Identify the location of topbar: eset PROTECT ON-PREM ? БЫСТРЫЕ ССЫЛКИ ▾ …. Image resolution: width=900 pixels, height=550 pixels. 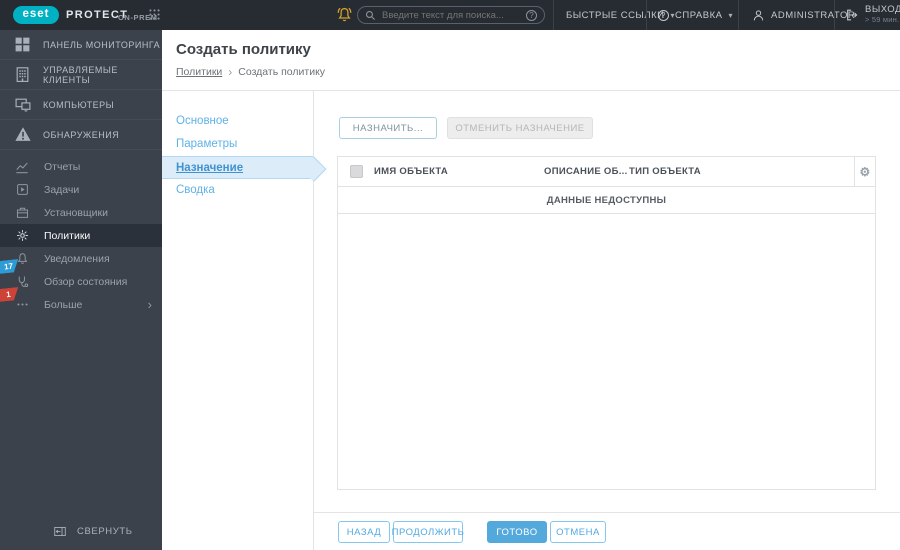
(450, 15).